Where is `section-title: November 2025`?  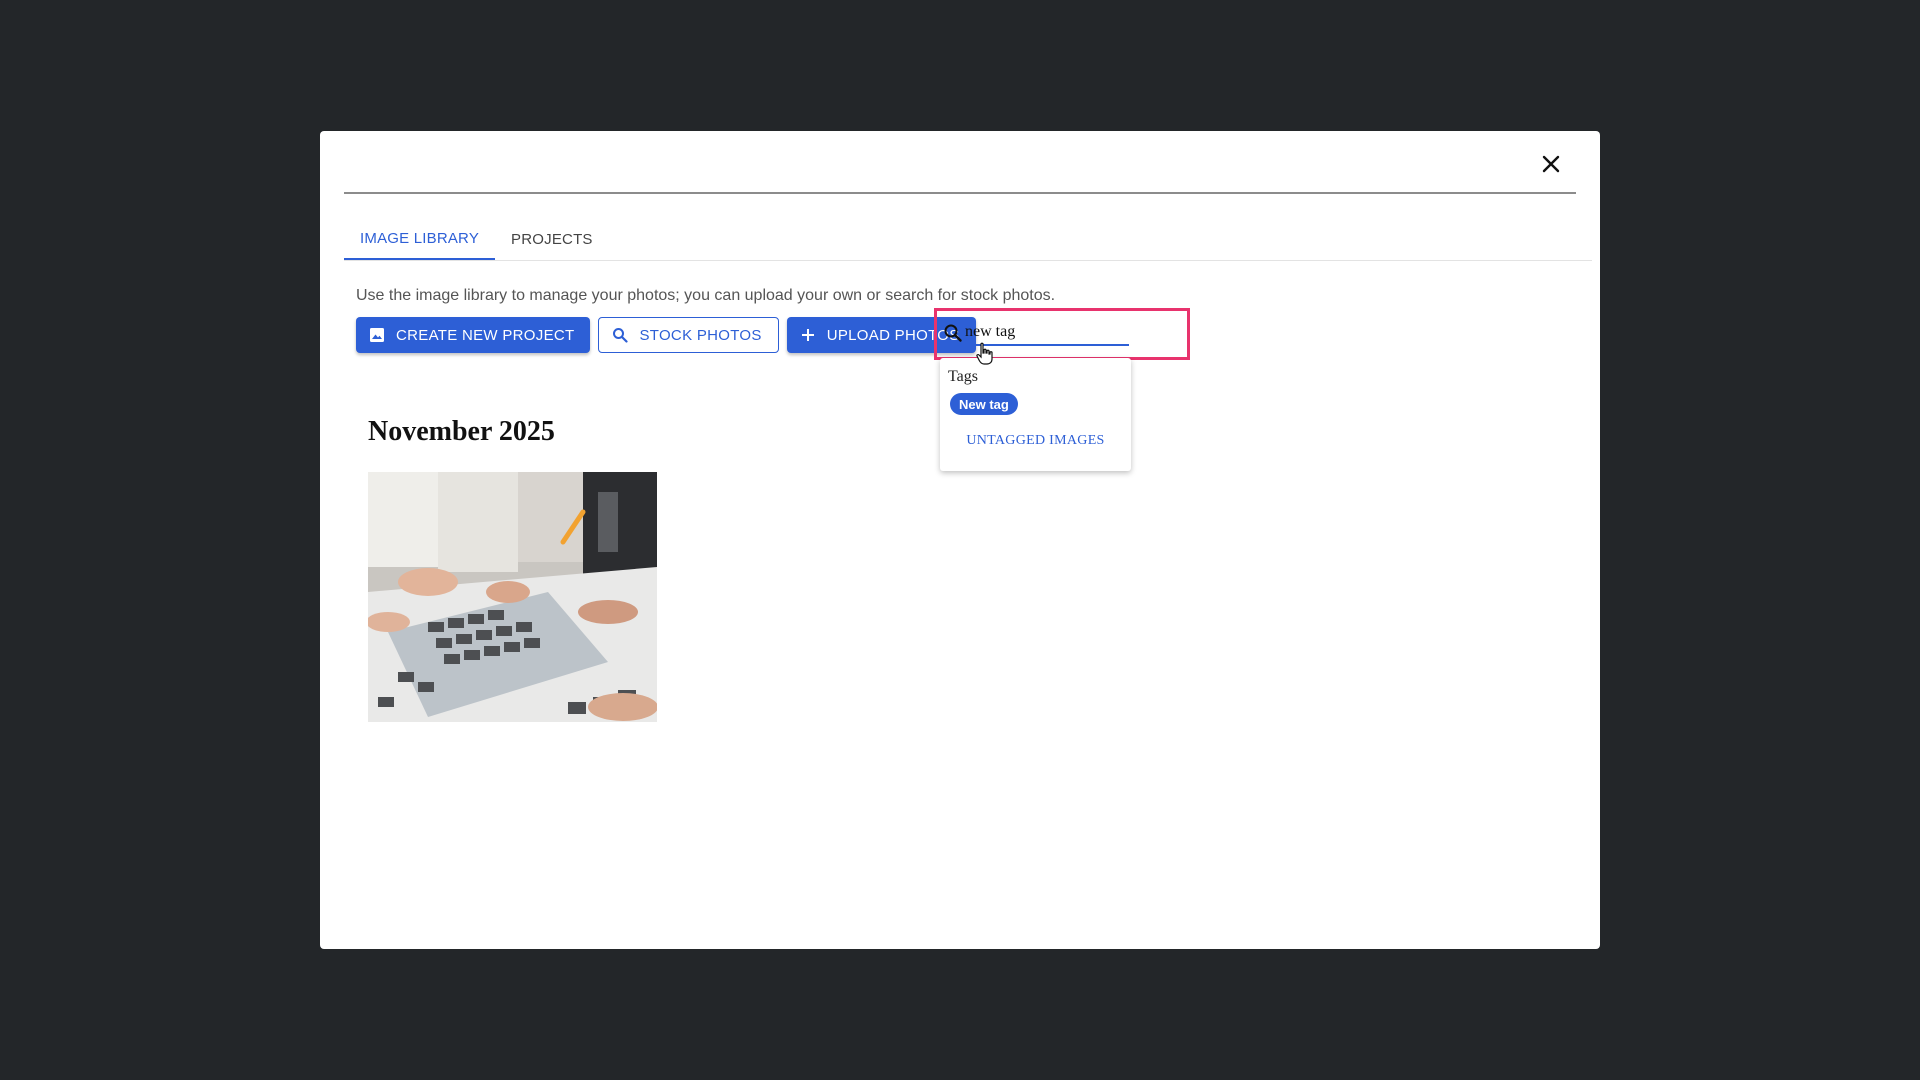
section-title: November 2025 is located at coordinates (461, 431).